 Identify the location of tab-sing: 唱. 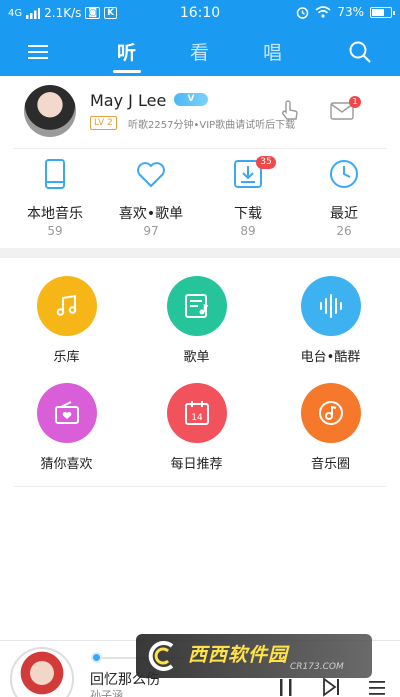
(272, 51).